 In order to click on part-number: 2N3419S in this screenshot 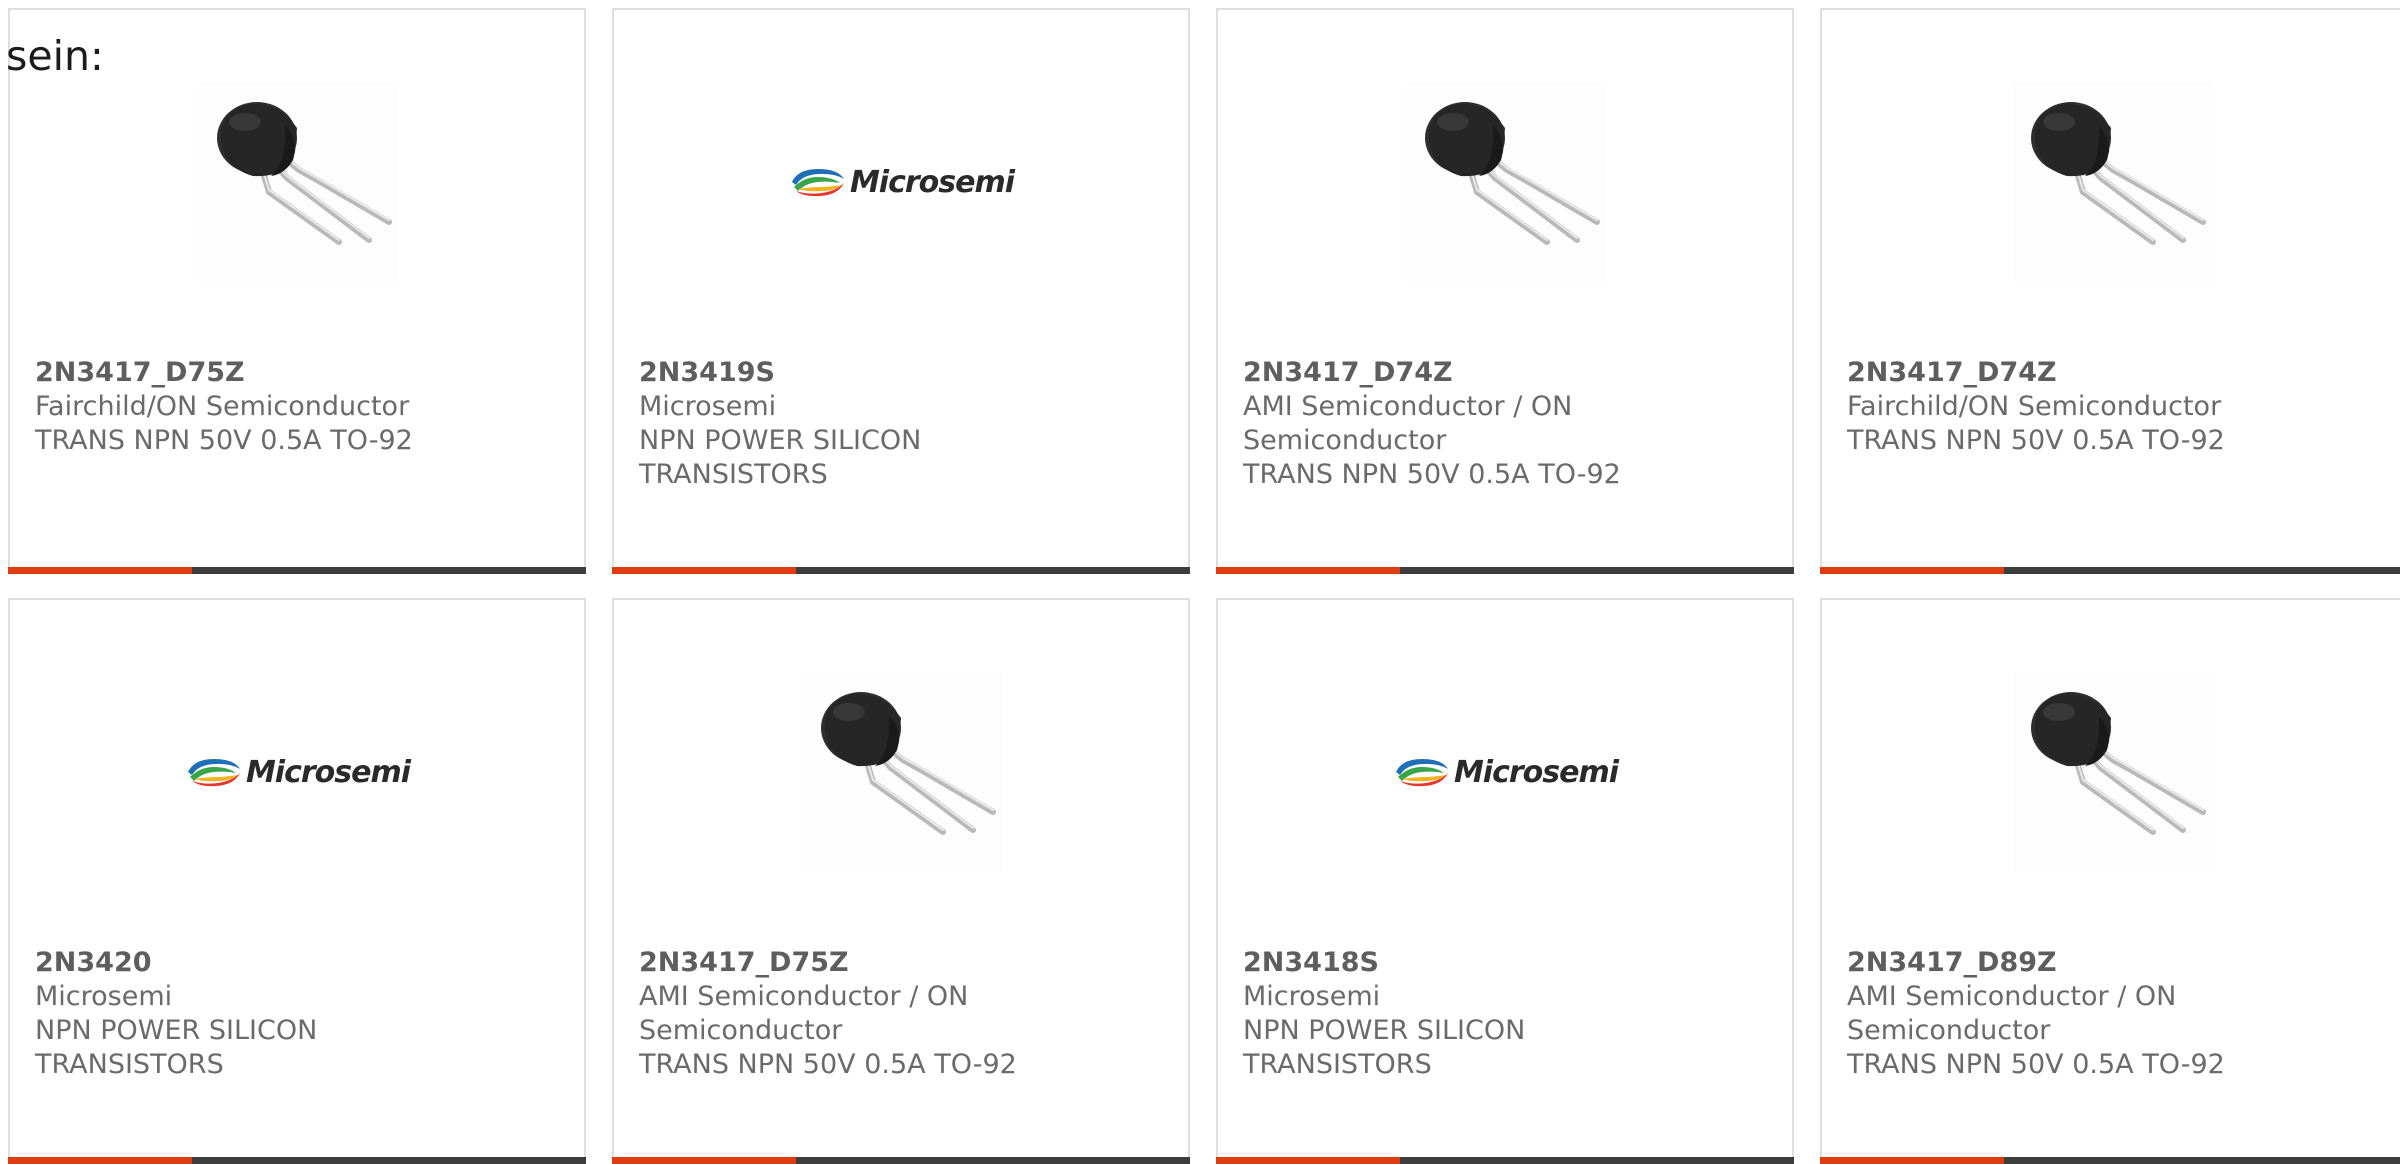, I will do `click(829, 373)`.